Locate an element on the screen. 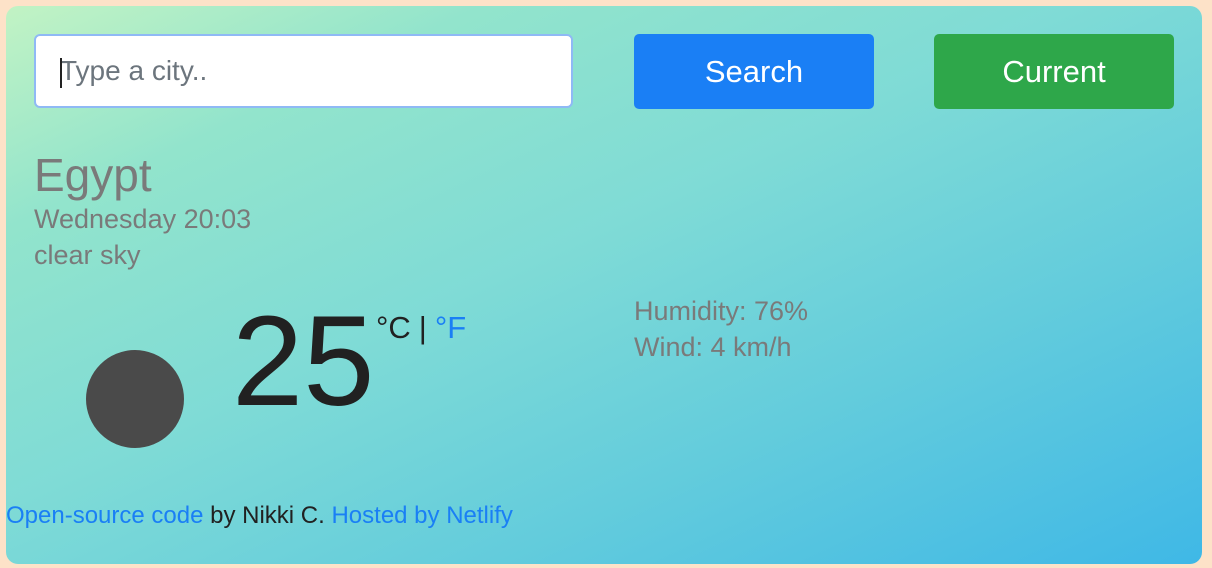 This screenshot has width=1212, height=568. search-button: Search is located at coordinates (754, 71).